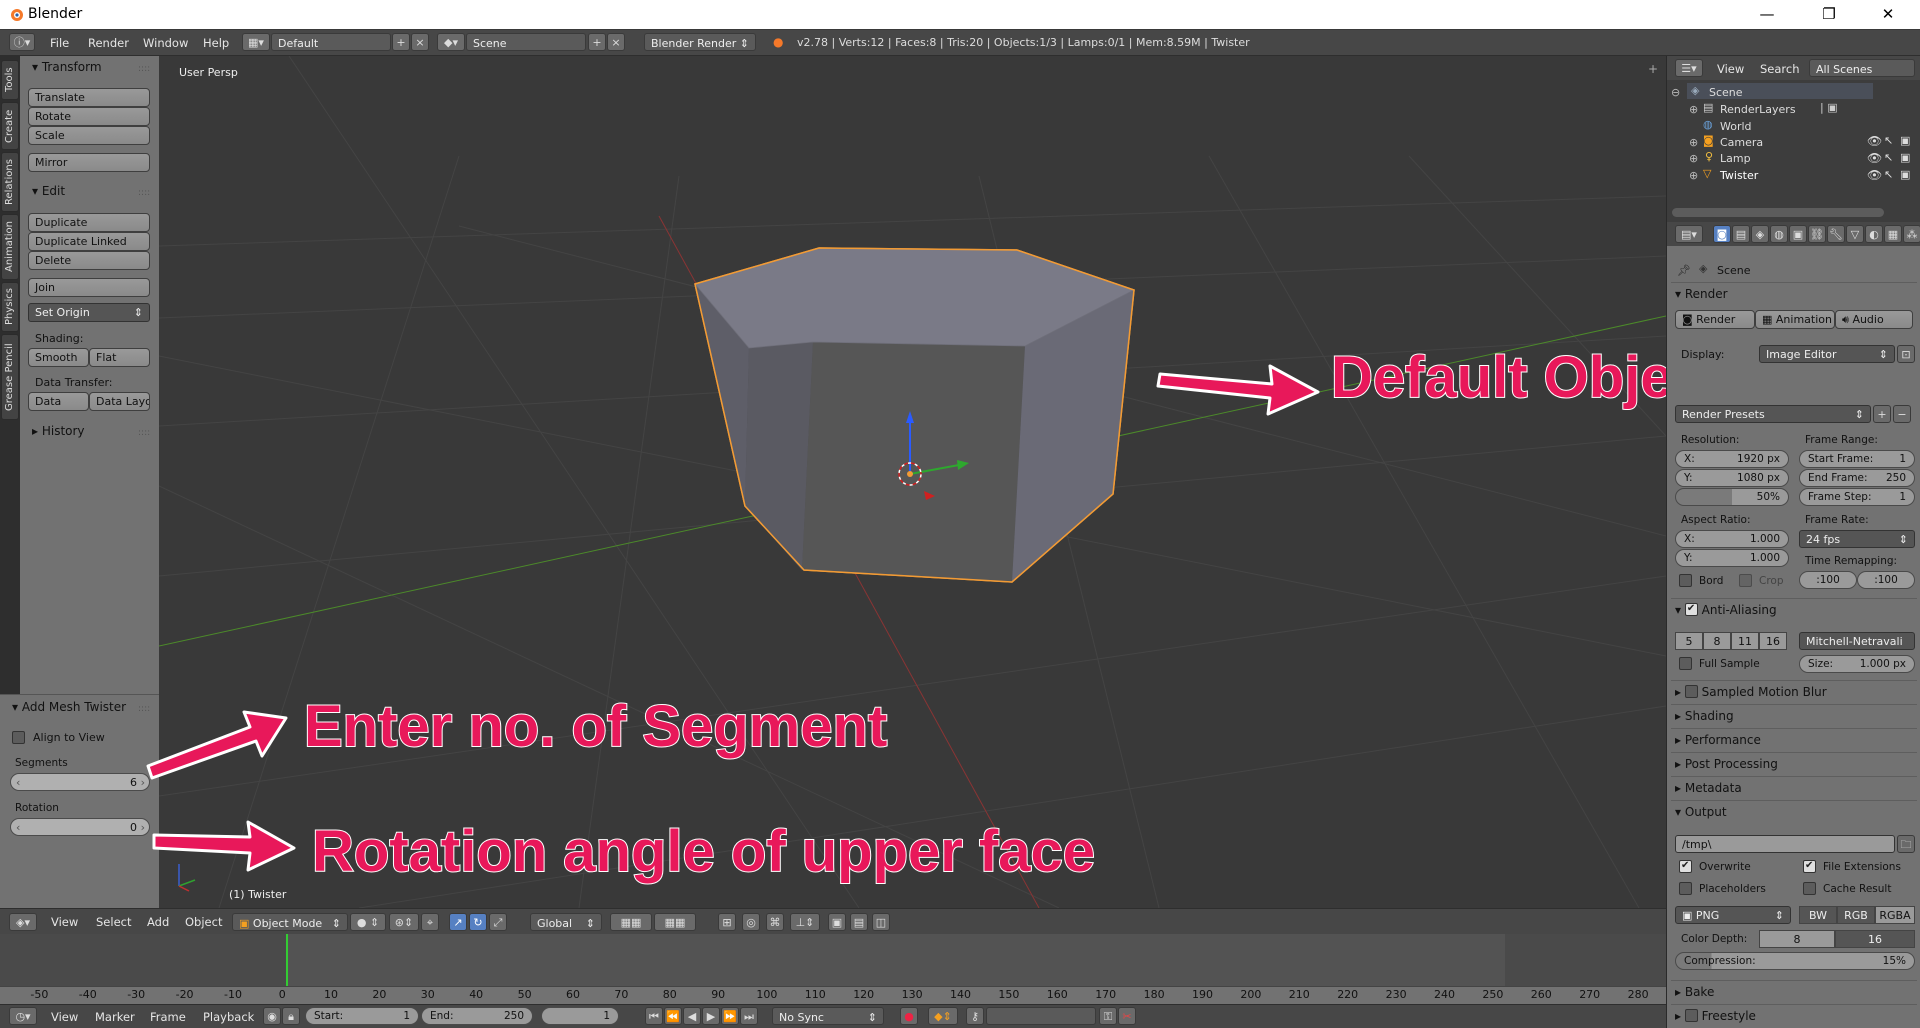 The width and height of the screenshot is (1920, 1028). What do you see at coordinates (1794, 739) in the screenshot?
I see `performance-panel-header: ▸ Performance` at bounding box center [1794, 739].